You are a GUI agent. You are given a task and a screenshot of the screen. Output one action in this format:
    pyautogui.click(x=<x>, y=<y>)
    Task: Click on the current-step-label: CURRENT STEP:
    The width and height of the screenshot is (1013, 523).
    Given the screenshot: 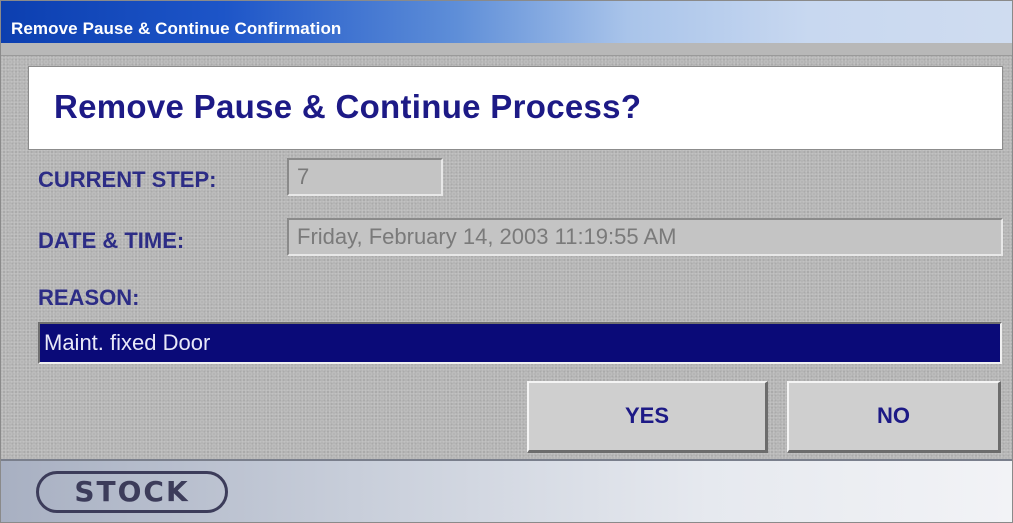 What is the action you would take?
    pyautogui.click(x=127, y=179)
    